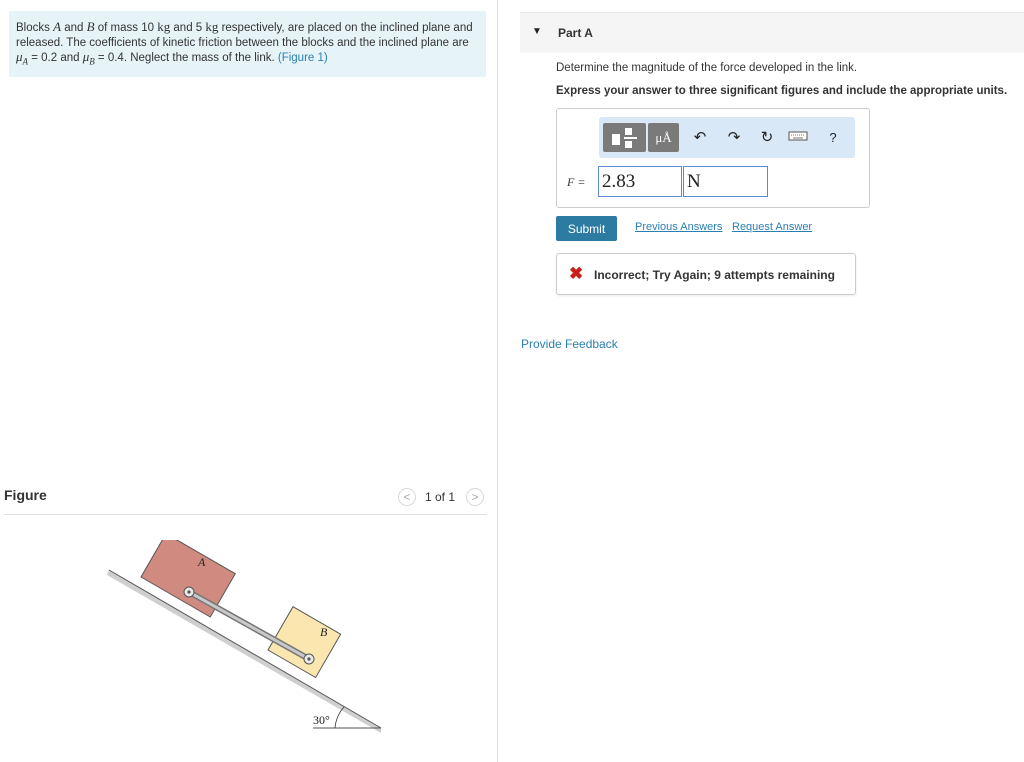 The image size is (1024, 762). I want to click on pager-count: 1 of 1, so click(440, 497).